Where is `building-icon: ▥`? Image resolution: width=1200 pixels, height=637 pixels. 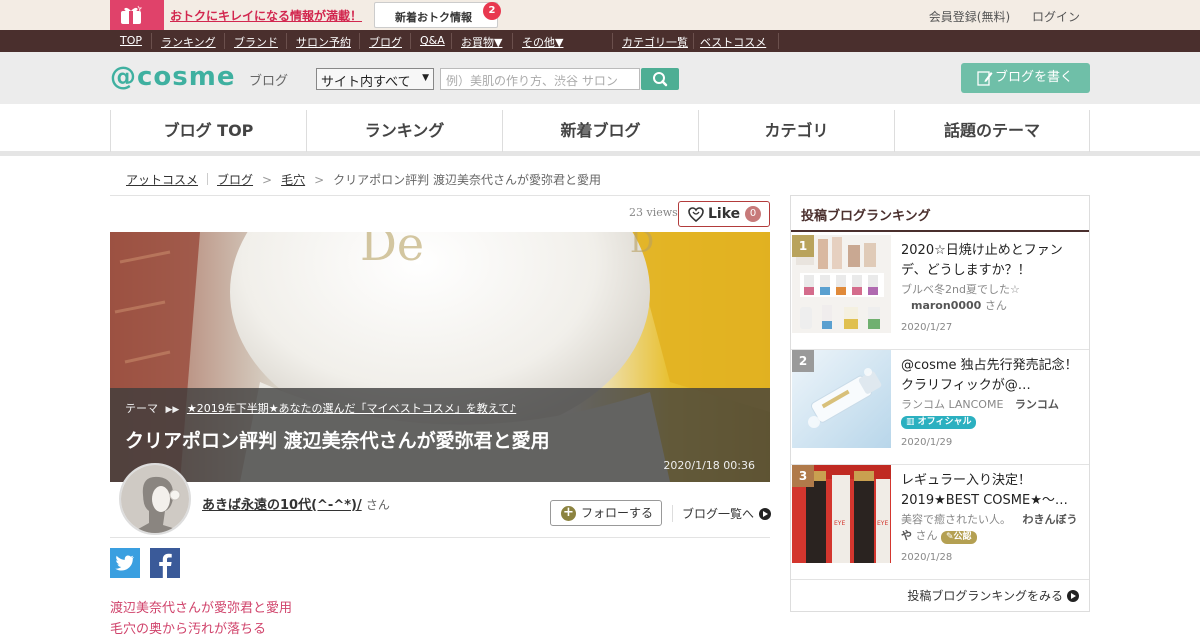 building-icon: ▥ is located at coordinates (910, 422).